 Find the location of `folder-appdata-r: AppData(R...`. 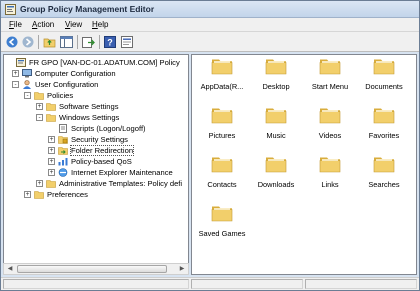

folder-appdata-r: AppData(R... is located at coordinates (222, 84).